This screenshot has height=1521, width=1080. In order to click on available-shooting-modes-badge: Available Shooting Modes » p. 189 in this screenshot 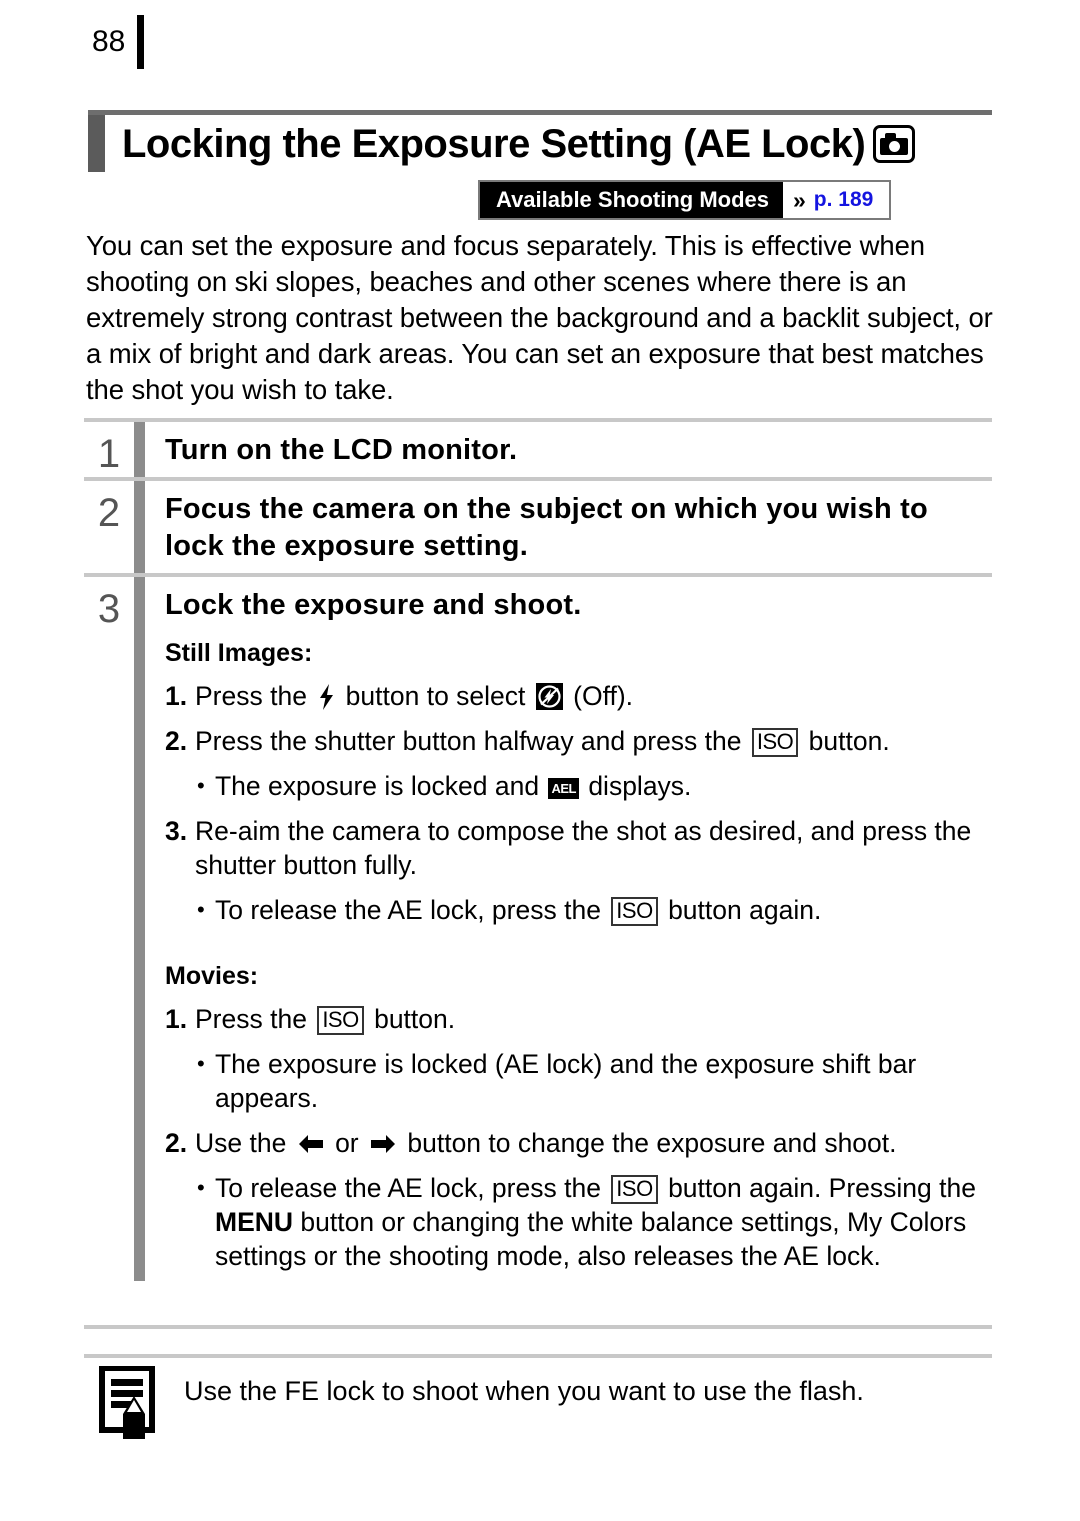, I will do `click(685, 200)`.